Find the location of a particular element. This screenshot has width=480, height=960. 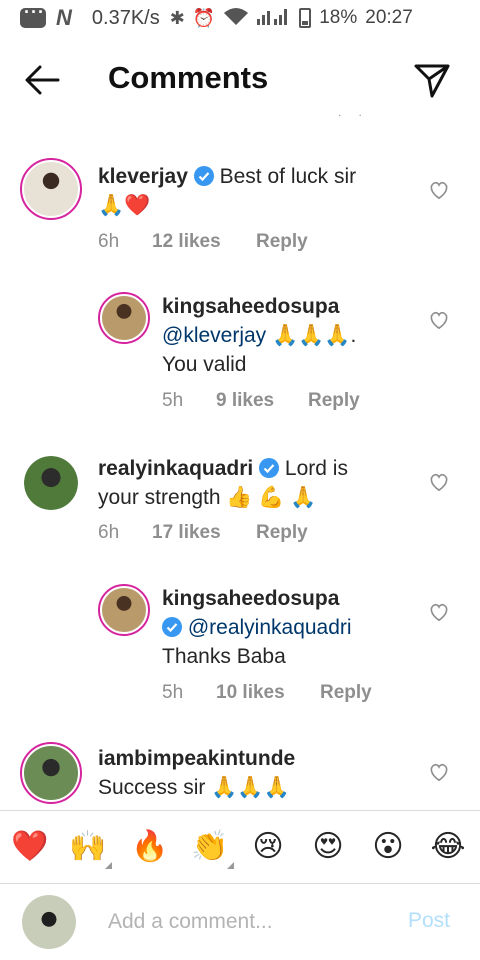

comment-meta: 5h 9 likes Reply is located at coordinates (261, 401).